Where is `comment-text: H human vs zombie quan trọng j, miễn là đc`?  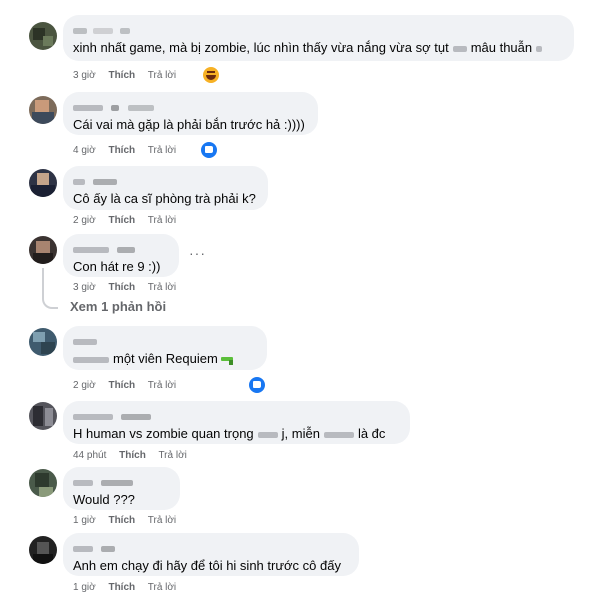 comment-text: H human vs zombie quan trọng j, miễn là đc is located at coordinates (229, 433).